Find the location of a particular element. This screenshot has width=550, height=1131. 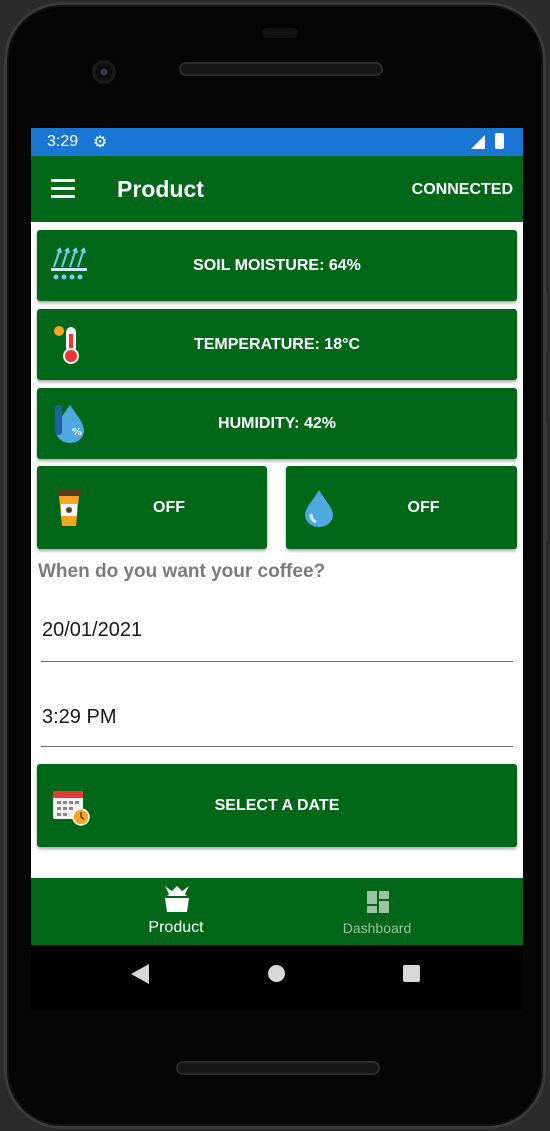

coffee-toggle-label: OFF is located at coordinates (169, 507).